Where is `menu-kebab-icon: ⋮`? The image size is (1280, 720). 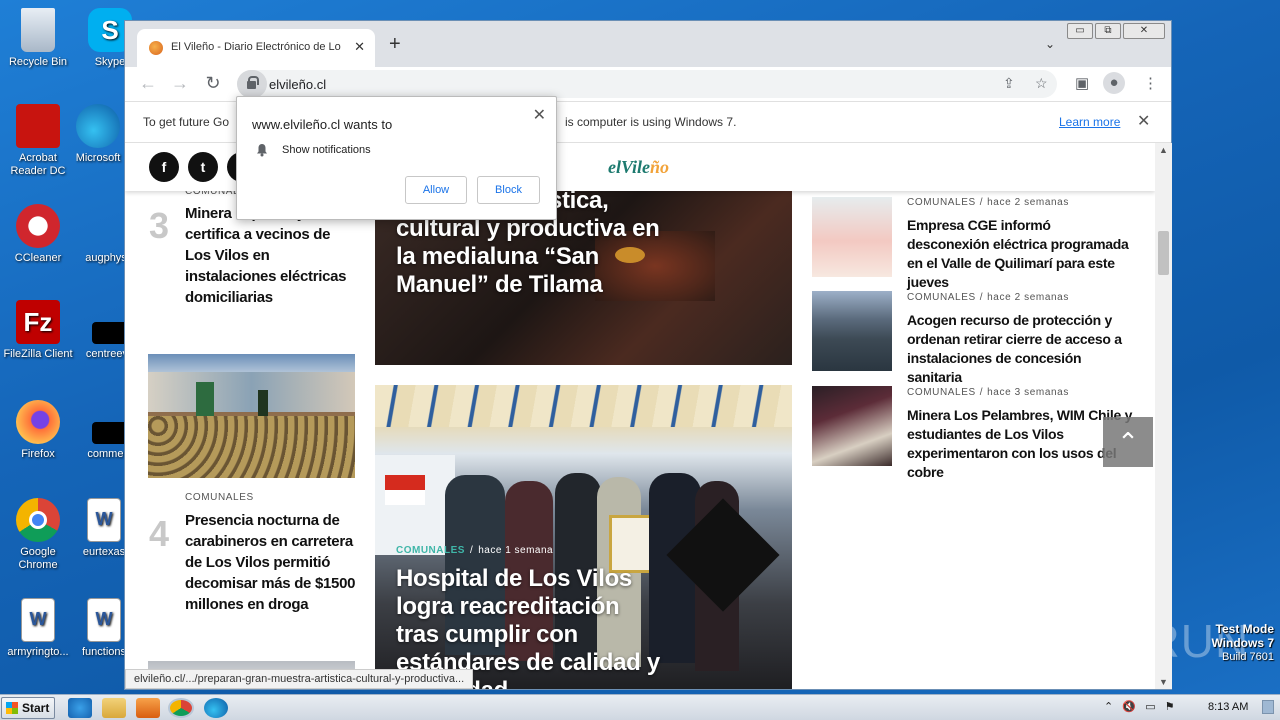
menu-kebab-icon: ⋮ is located at coordinates (1150, 83).